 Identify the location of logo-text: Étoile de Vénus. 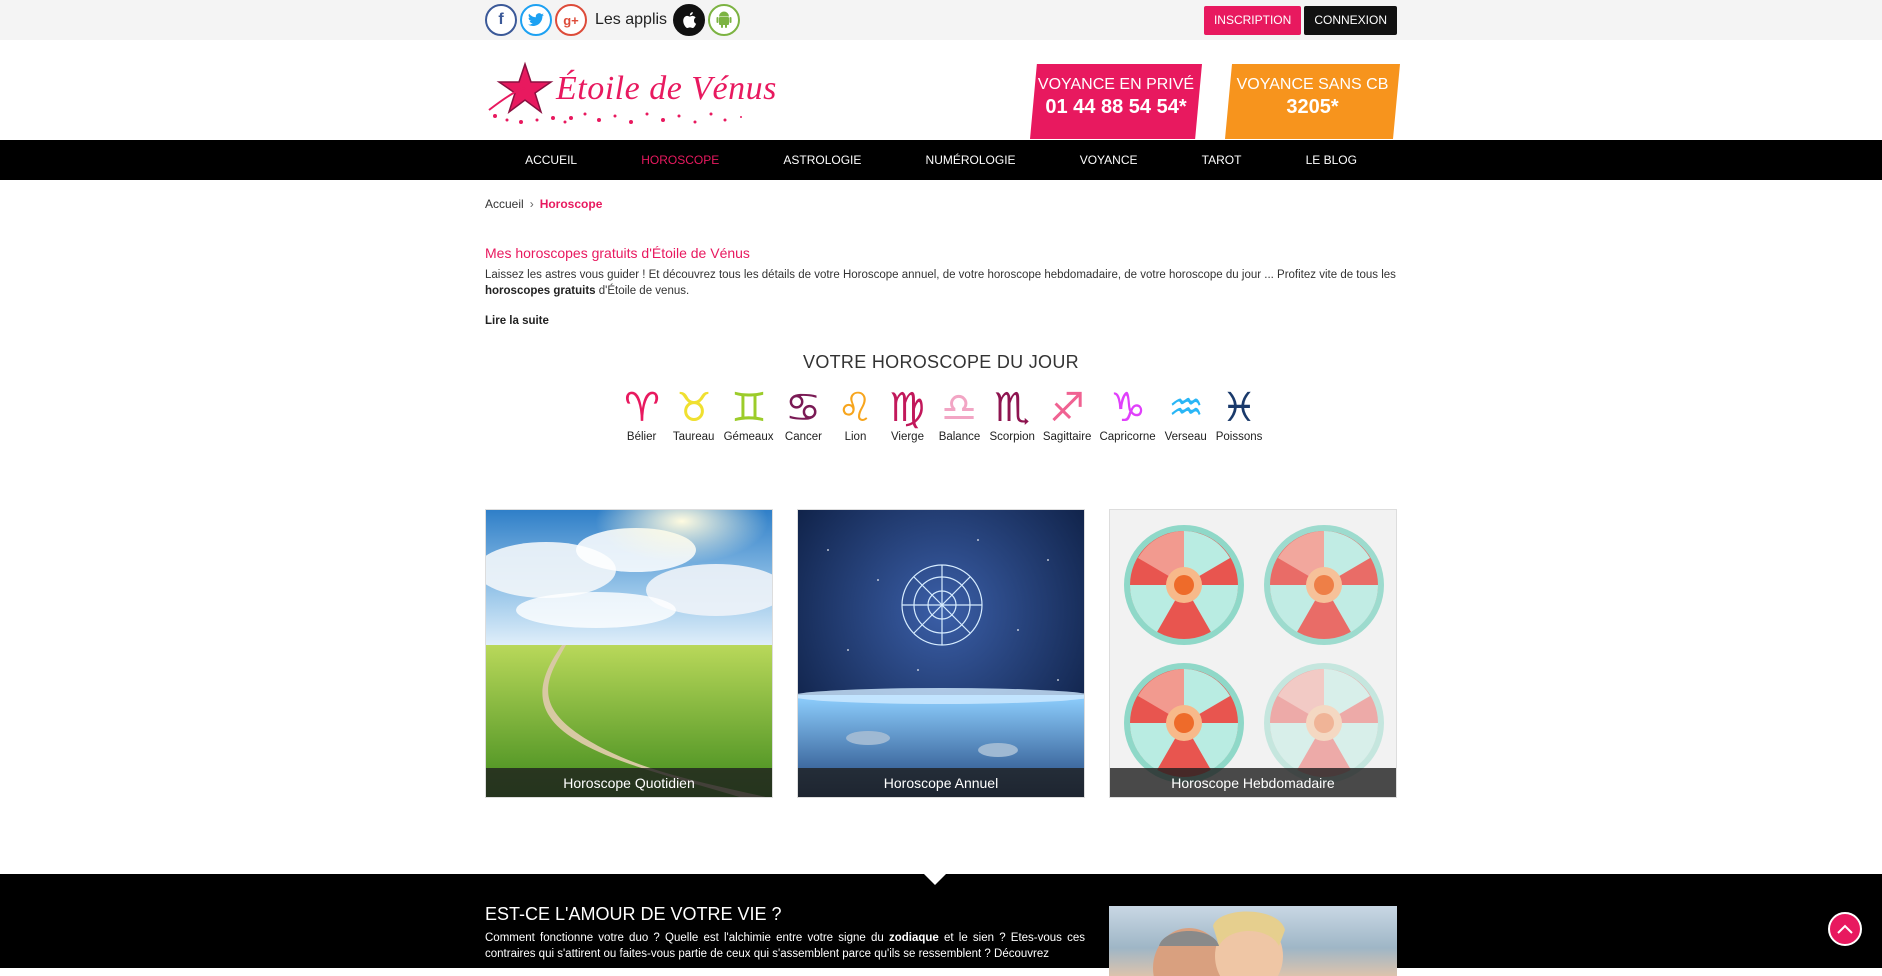
(666, 88).